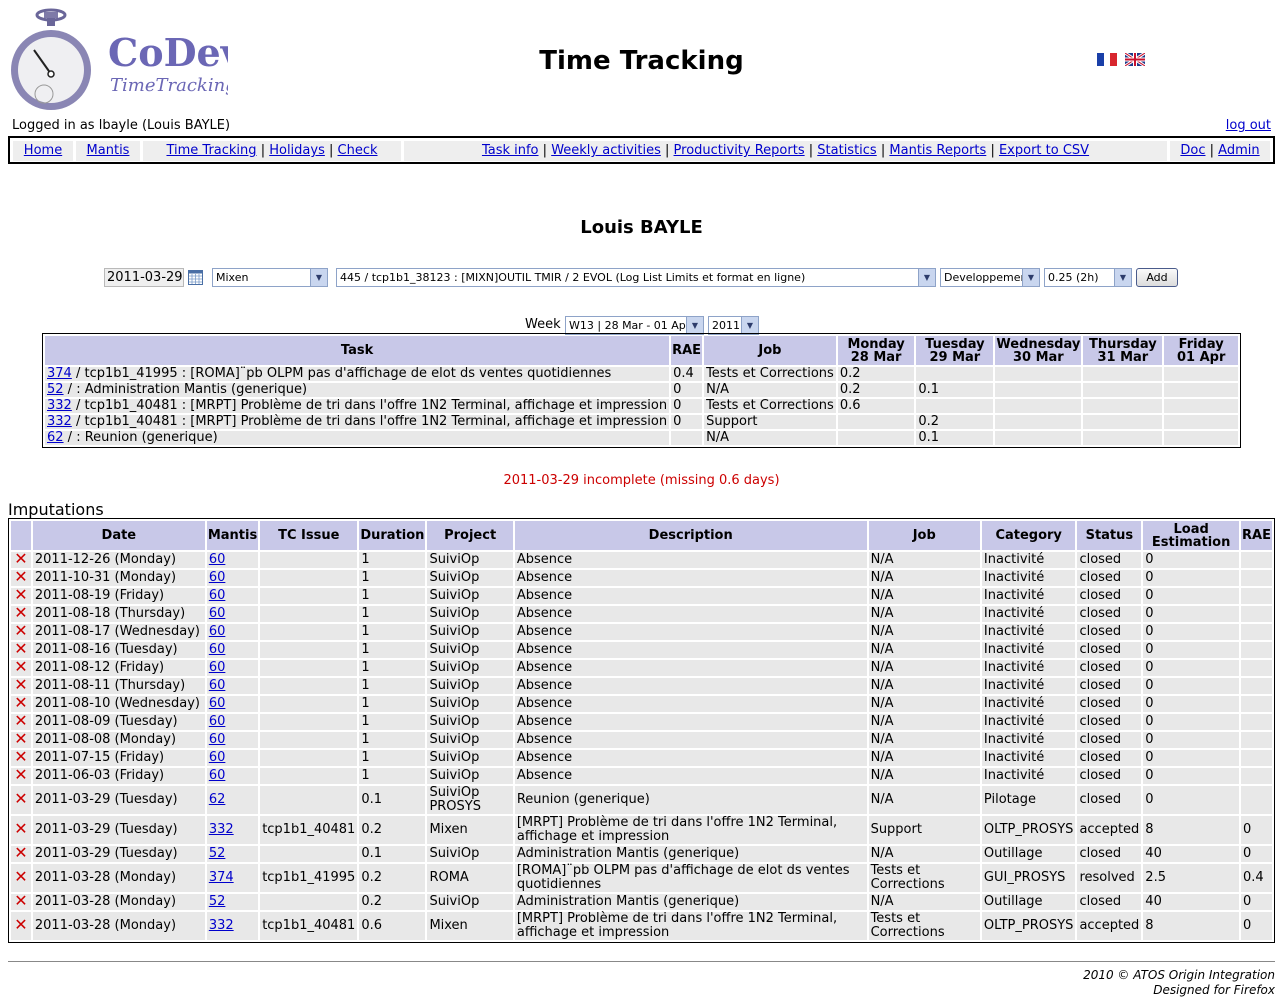  Describe the element at coordinates (211, 150) in the screenshot. I see `menu-time-tracking-link: Time Tracking` at that location.